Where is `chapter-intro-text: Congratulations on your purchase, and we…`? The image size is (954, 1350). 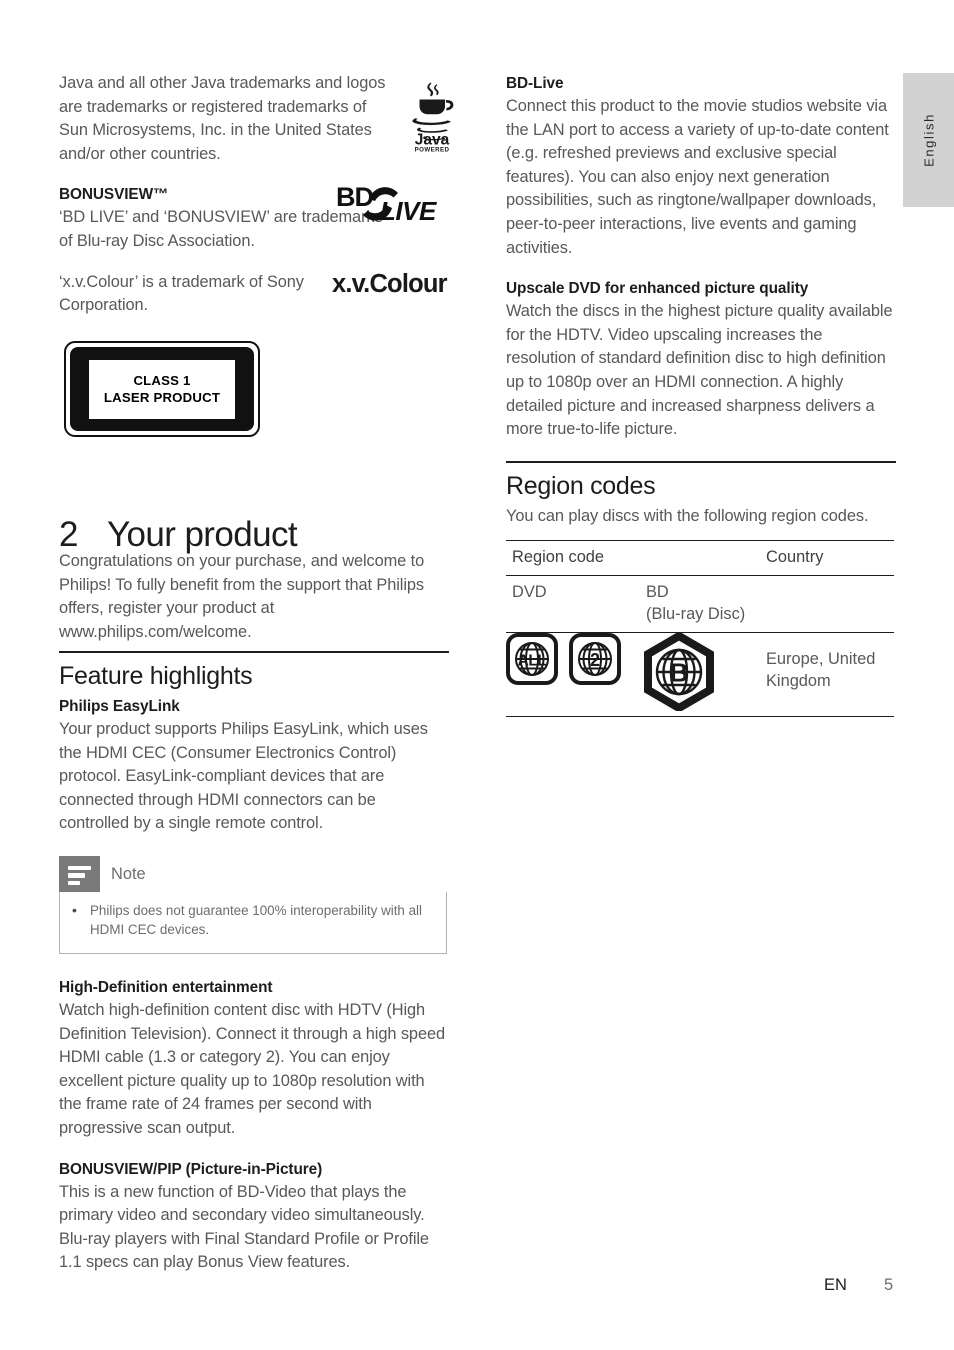 chapter-intro-text: Congratulations on your purchase, and we… is located at coordinates (242, 596).